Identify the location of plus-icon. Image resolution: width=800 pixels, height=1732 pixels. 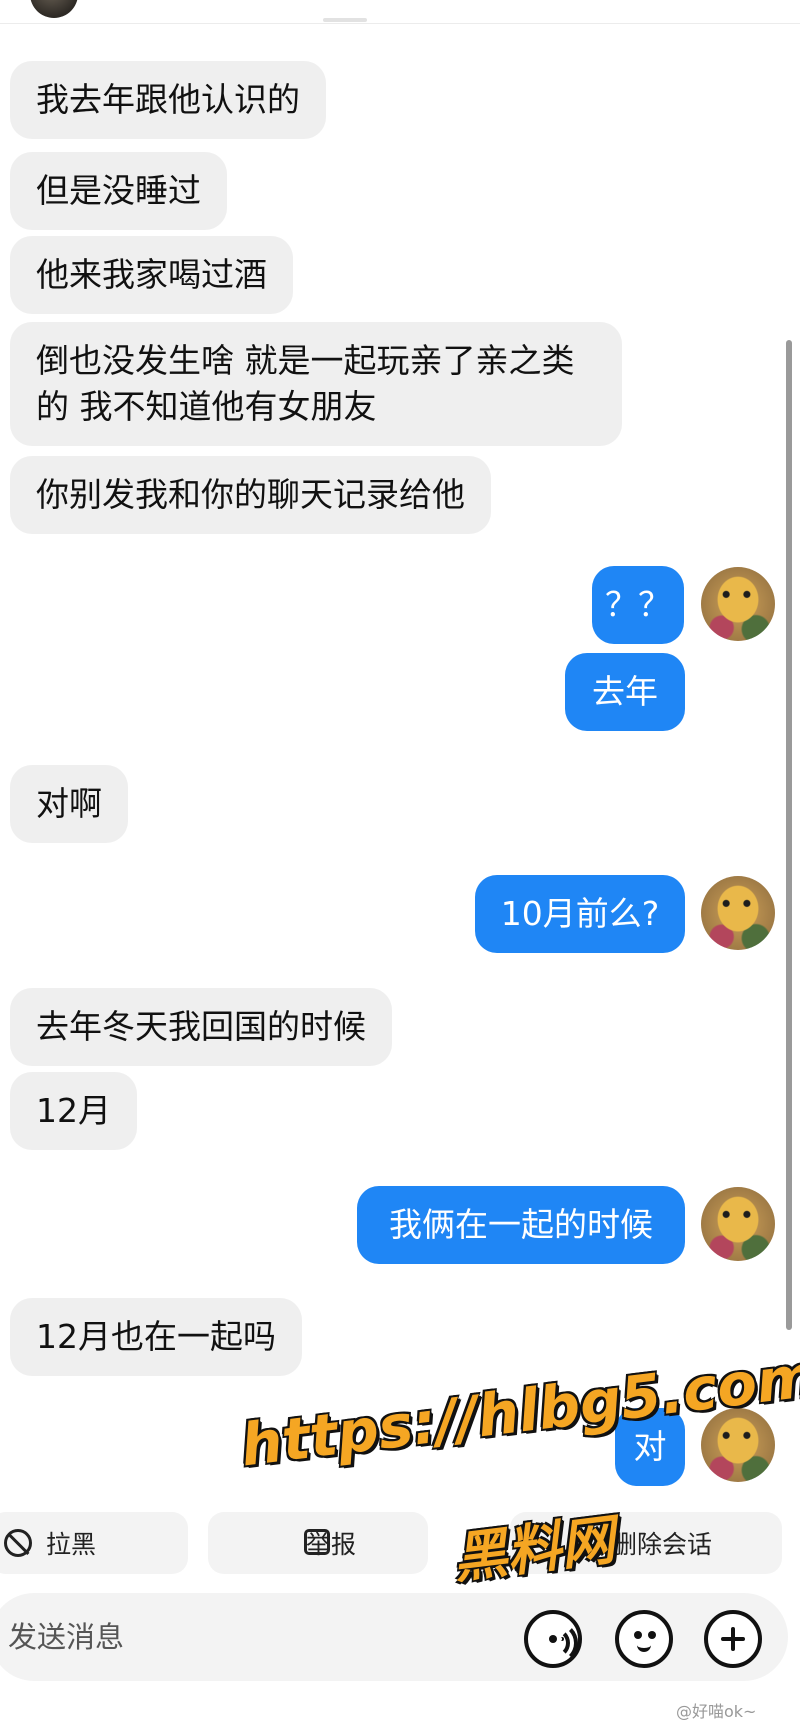
(733, 1639).